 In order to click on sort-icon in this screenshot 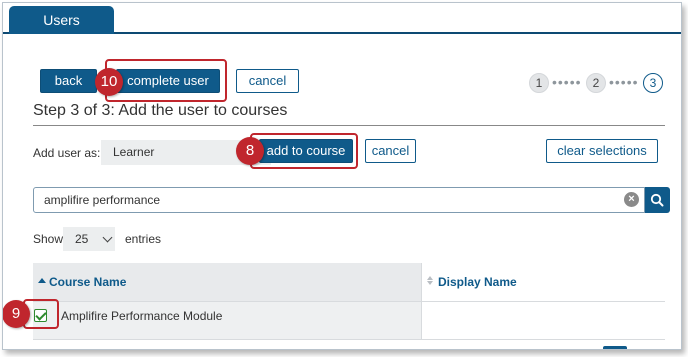, I will do `click(430, 280)`.